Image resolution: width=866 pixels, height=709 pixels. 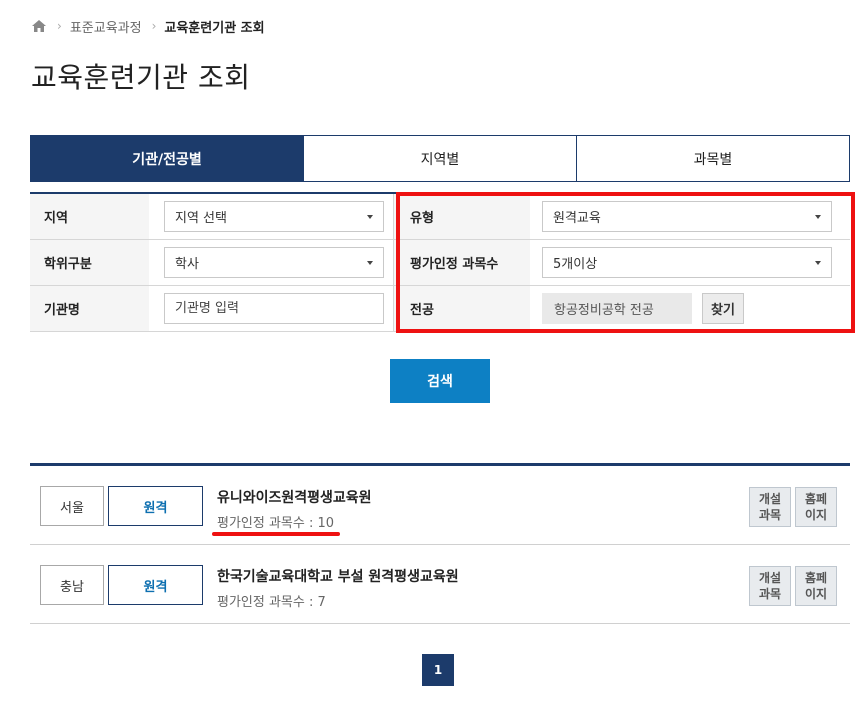 What do you see at coordinates (276, 523) in the screenshot?
I see `course-count-text: 평가인정 과목수 : 10` at bounding box center [276, 523].